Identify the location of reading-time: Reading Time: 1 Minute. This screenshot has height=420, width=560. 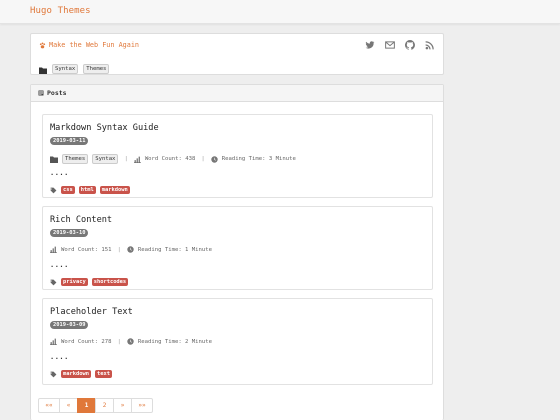
(174, 249).